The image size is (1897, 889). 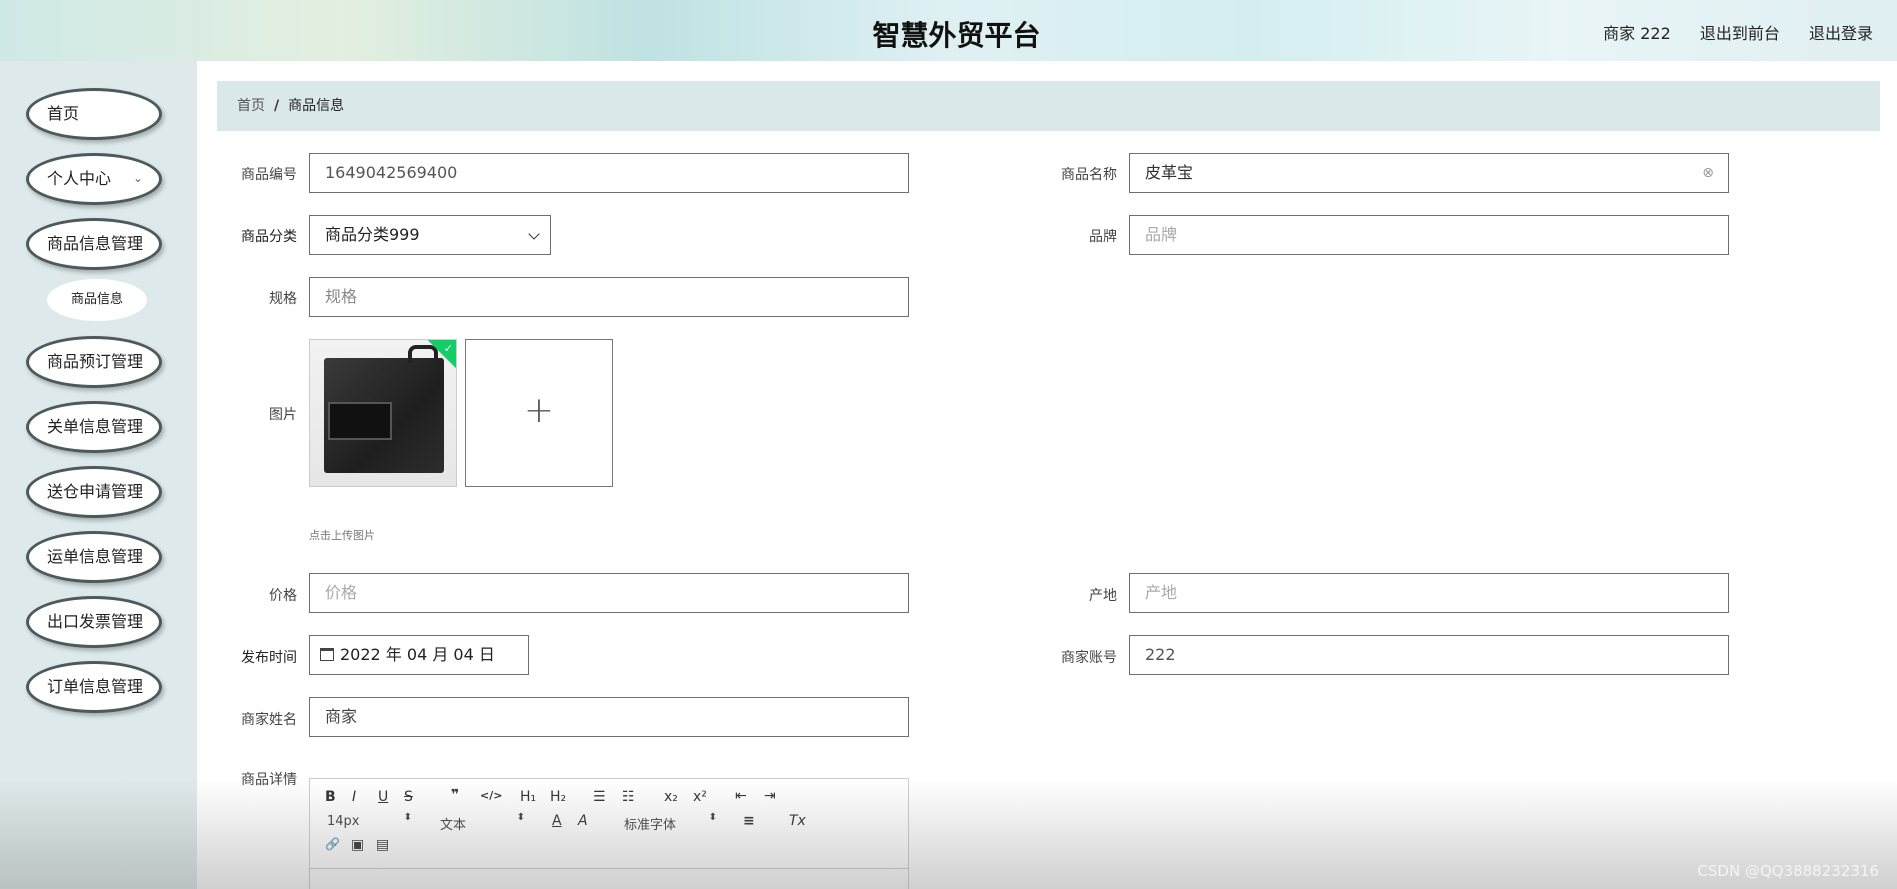 I want to click on breadcrumb-home: 首页, so click(x=251, y=106).